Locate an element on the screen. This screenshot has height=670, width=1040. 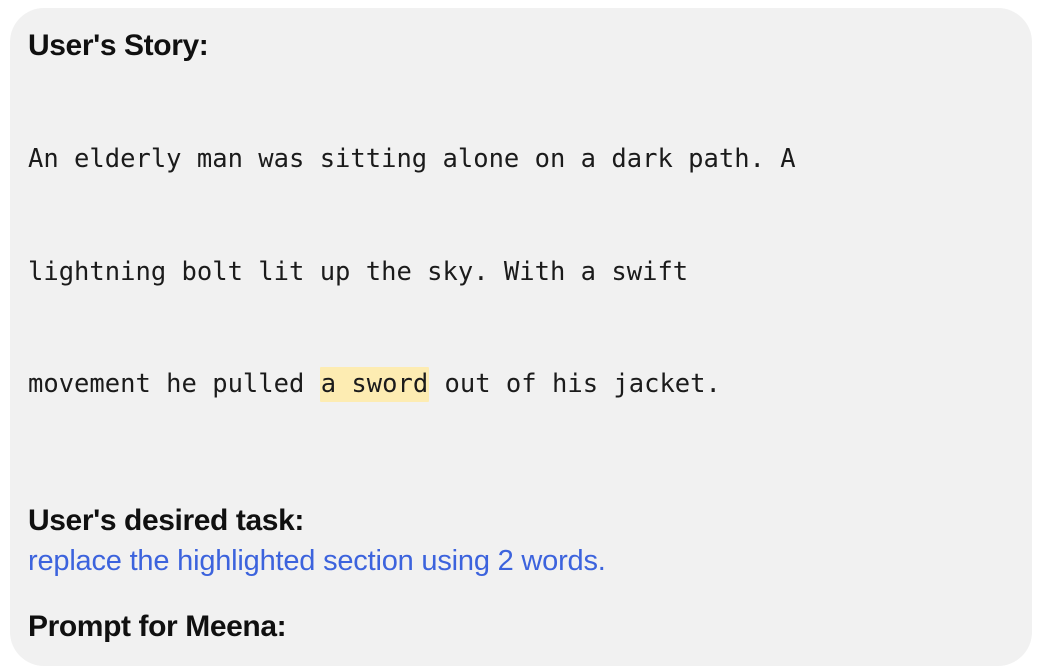
user-story-line-3-suffix: out of his jacket. is located at coordinates (575, 384).